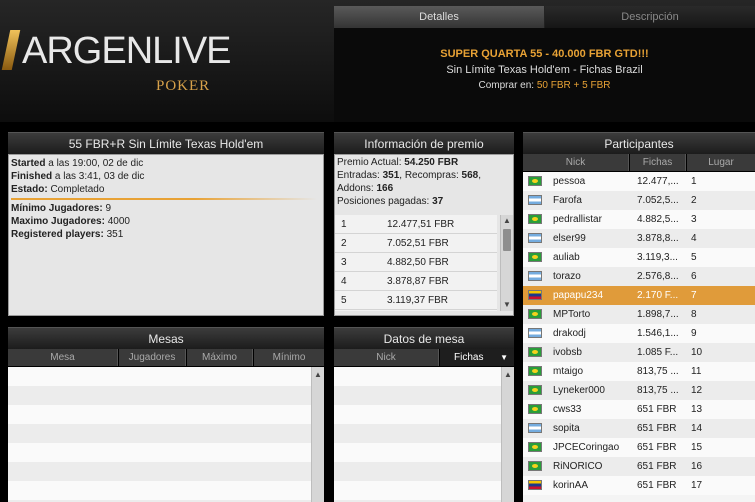 The width and height of the screenshot is (755, 502). What do you see at coordinates (183, 86) in the screenshot?
I see `brand-sub: POKER` at bounding box center [183, 86].